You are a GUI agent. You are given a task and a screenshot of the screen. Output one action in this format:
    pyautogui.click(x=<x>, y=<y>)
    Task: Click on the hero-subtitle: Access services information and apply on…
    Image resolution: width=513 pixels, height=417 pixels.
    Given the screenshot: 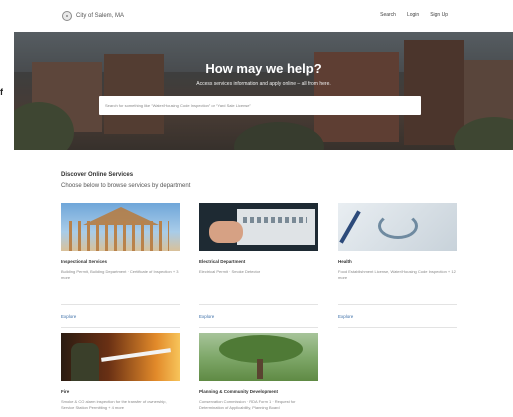 What is the action you would take?
    pyautogui.click(x=263, y=84)
    